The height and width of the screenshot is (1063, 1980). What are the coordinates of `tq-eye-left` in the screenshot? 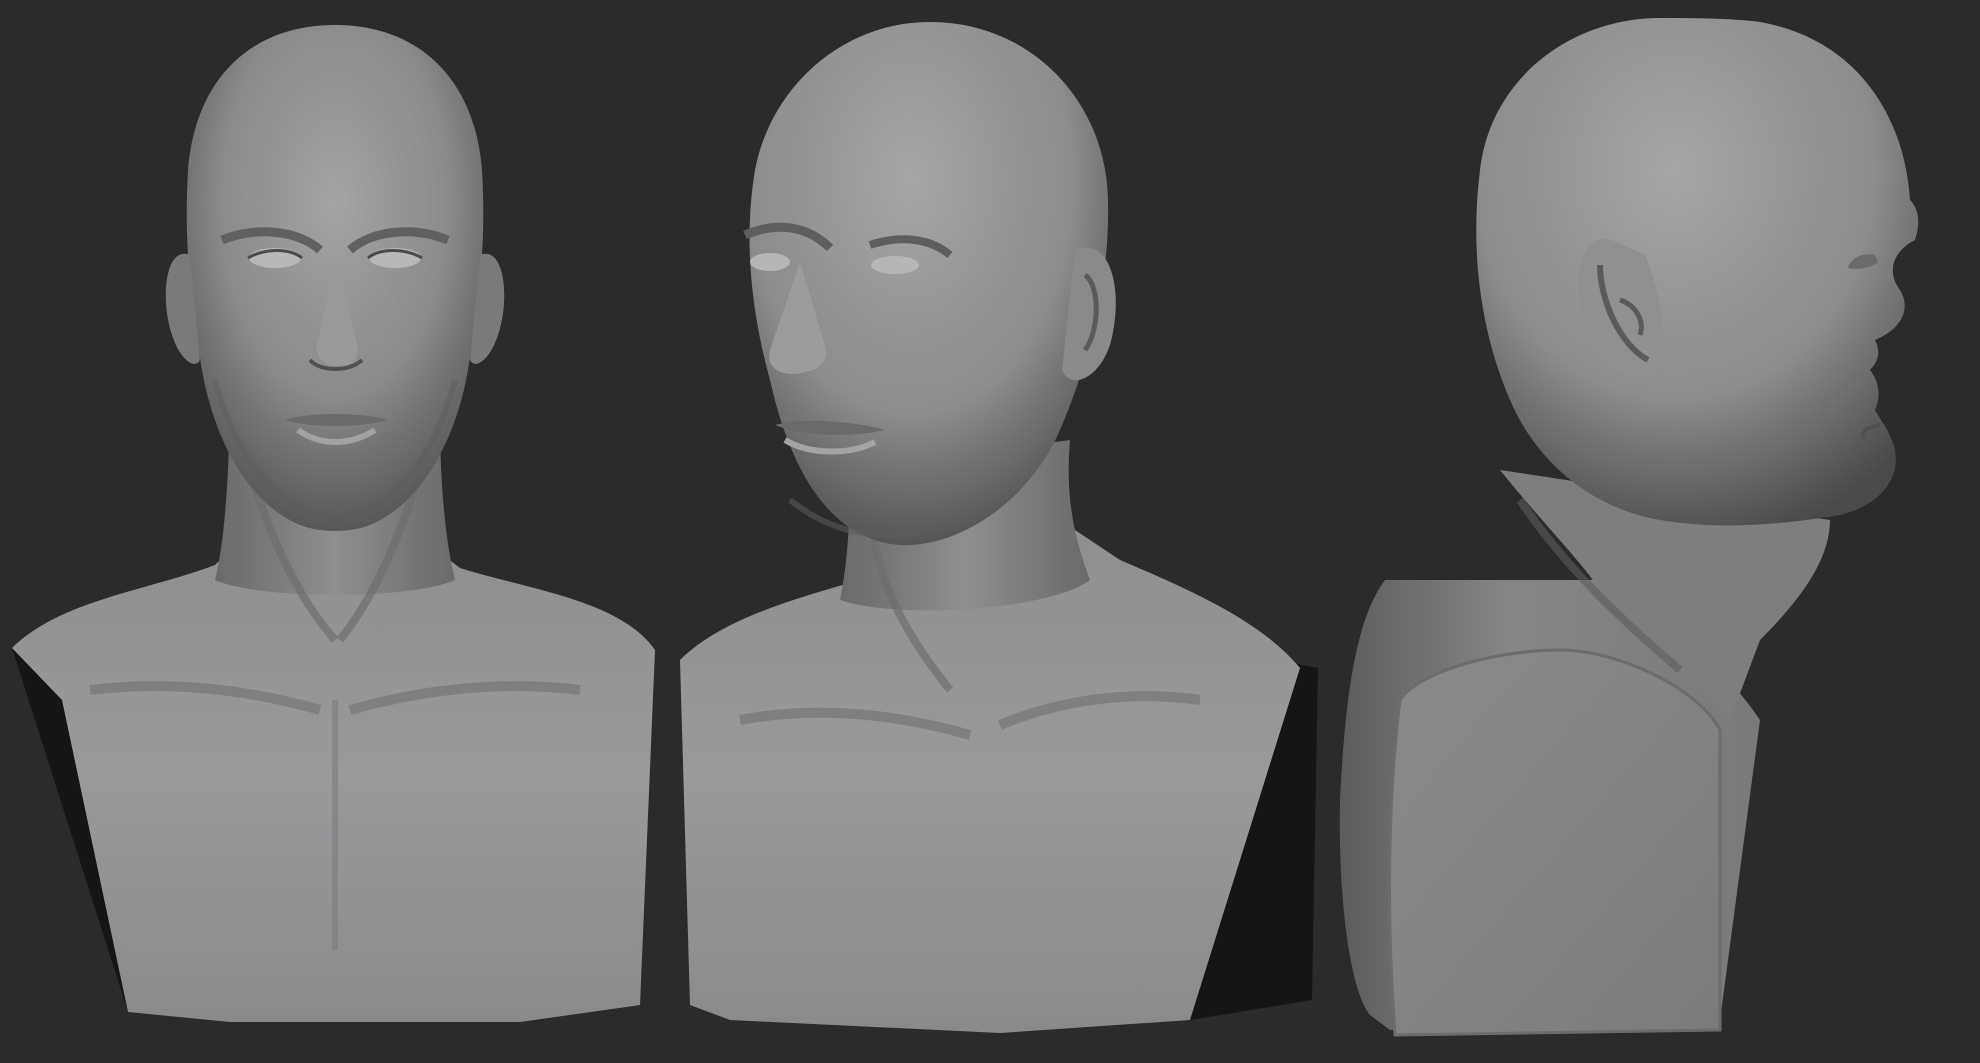 It's located at (770, 262).